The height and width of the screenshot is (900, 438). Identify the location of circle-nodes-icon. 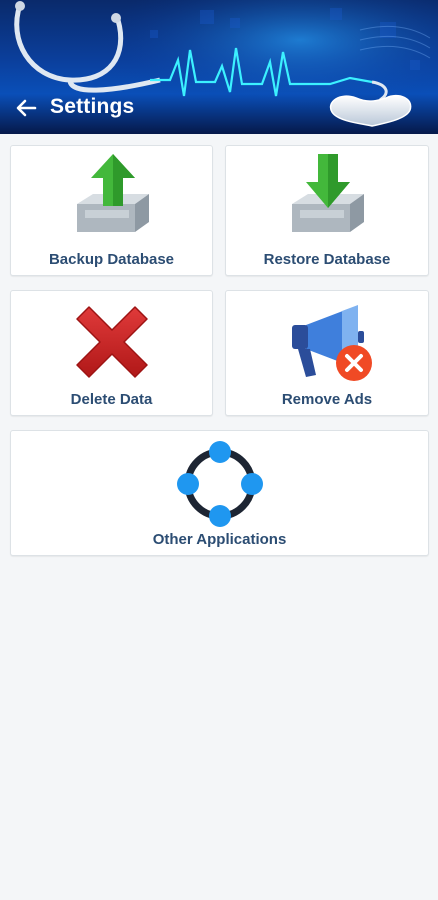
(220, 484).